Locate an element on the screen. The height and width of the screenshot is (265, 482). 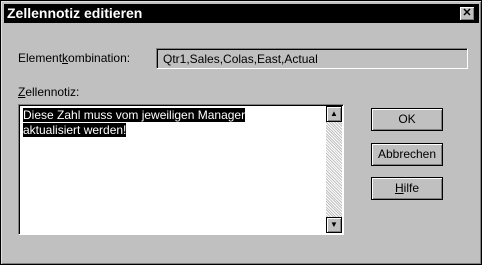
note-label: Zellennotiz: is located at coordinates (49, 92).